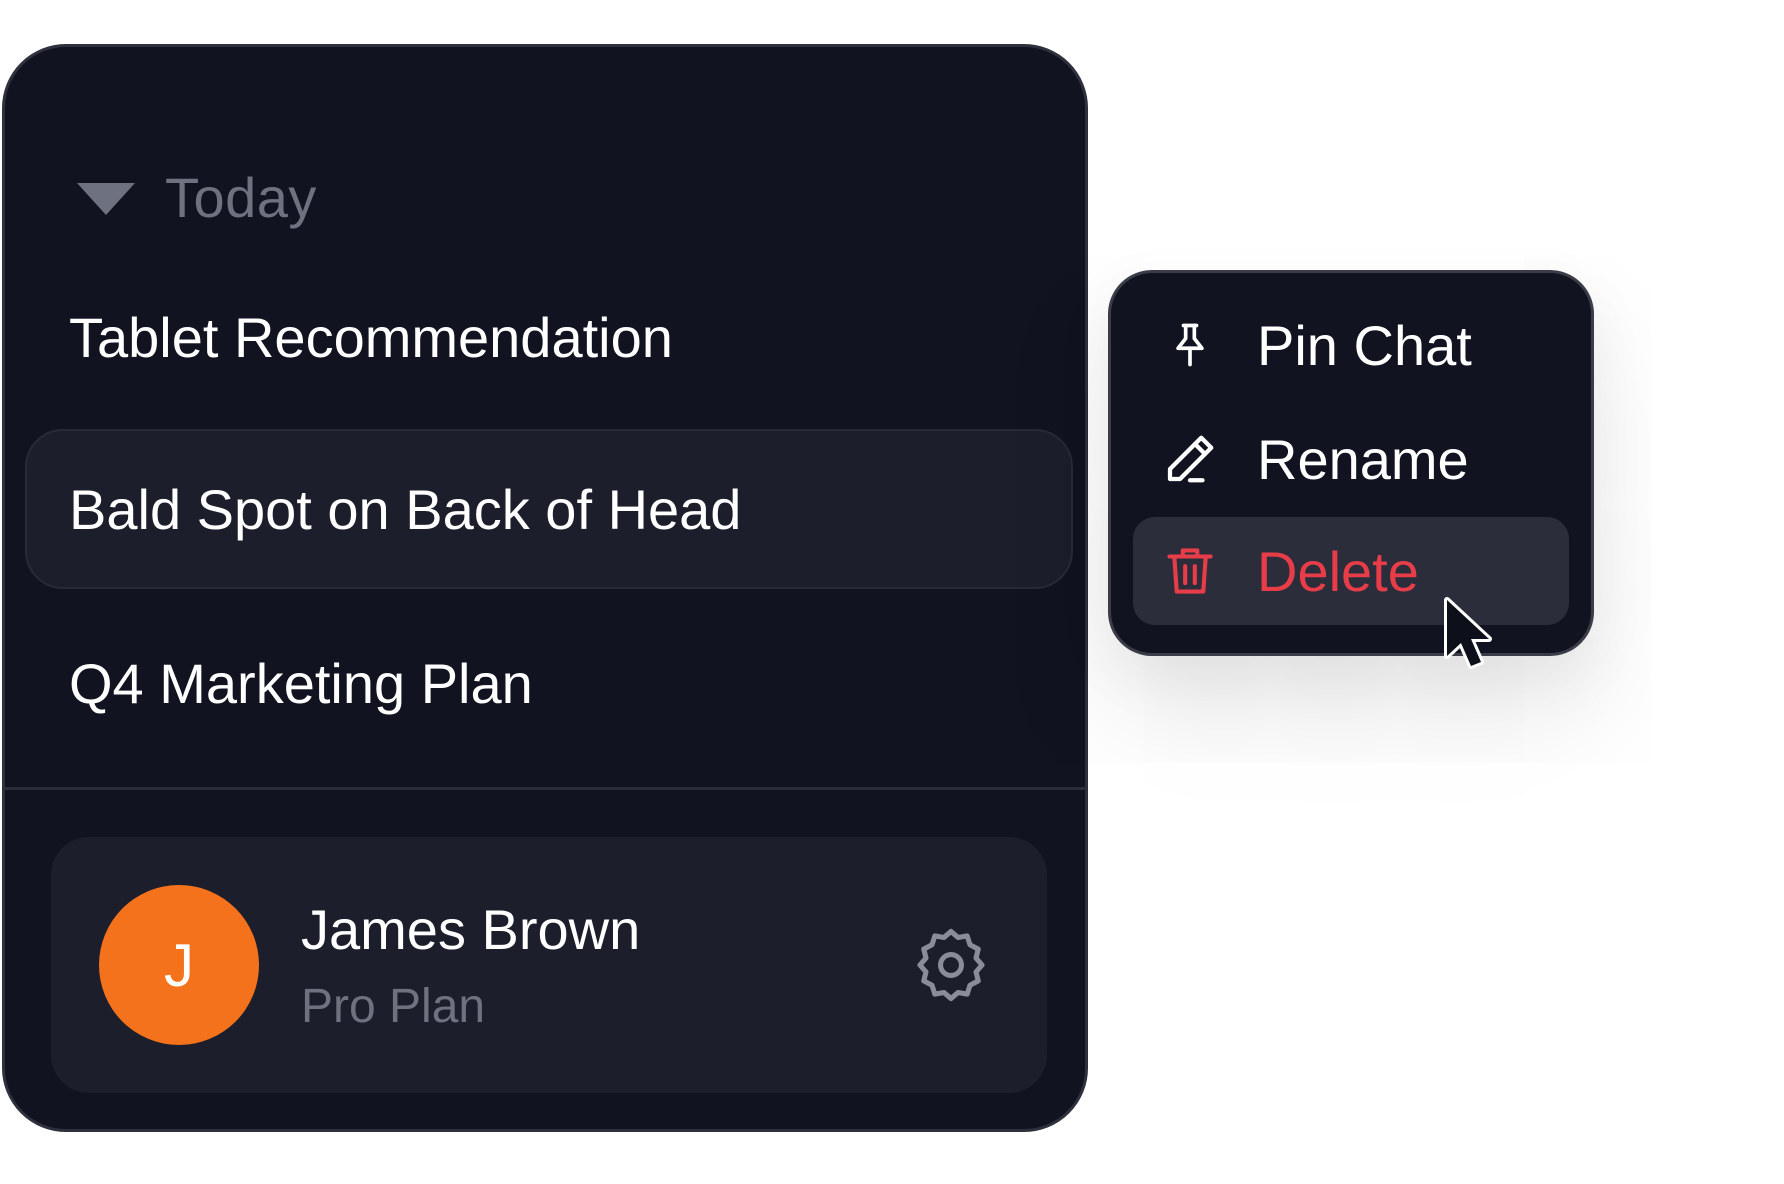  I want to click on mouse-cursor-icon, so click(1468, 633).